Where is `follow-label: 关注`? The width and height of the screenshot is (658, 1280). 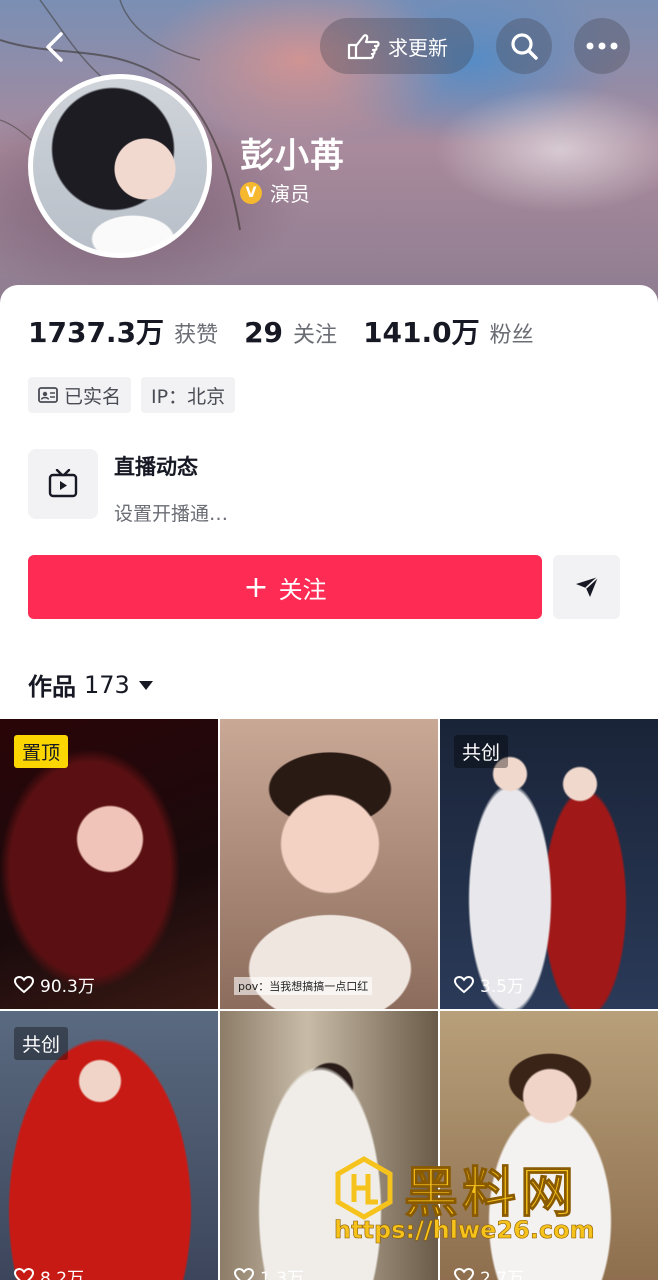
follow-label: 关注 is located at coordinates (302, 589).